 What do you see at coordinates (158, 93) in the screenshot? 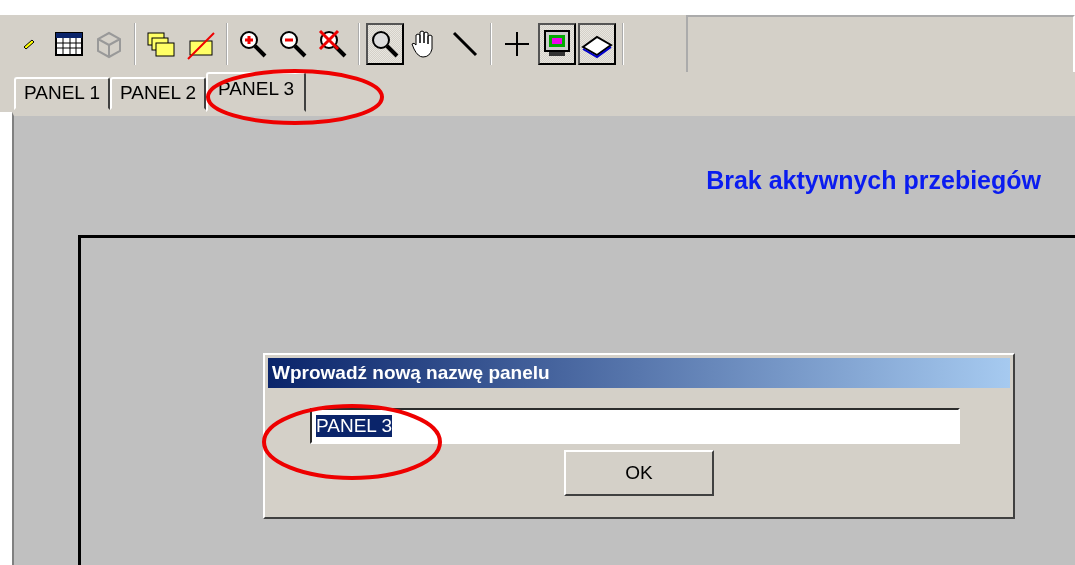
I see `tab: PANEL 2` at bounding box center [158, 93].